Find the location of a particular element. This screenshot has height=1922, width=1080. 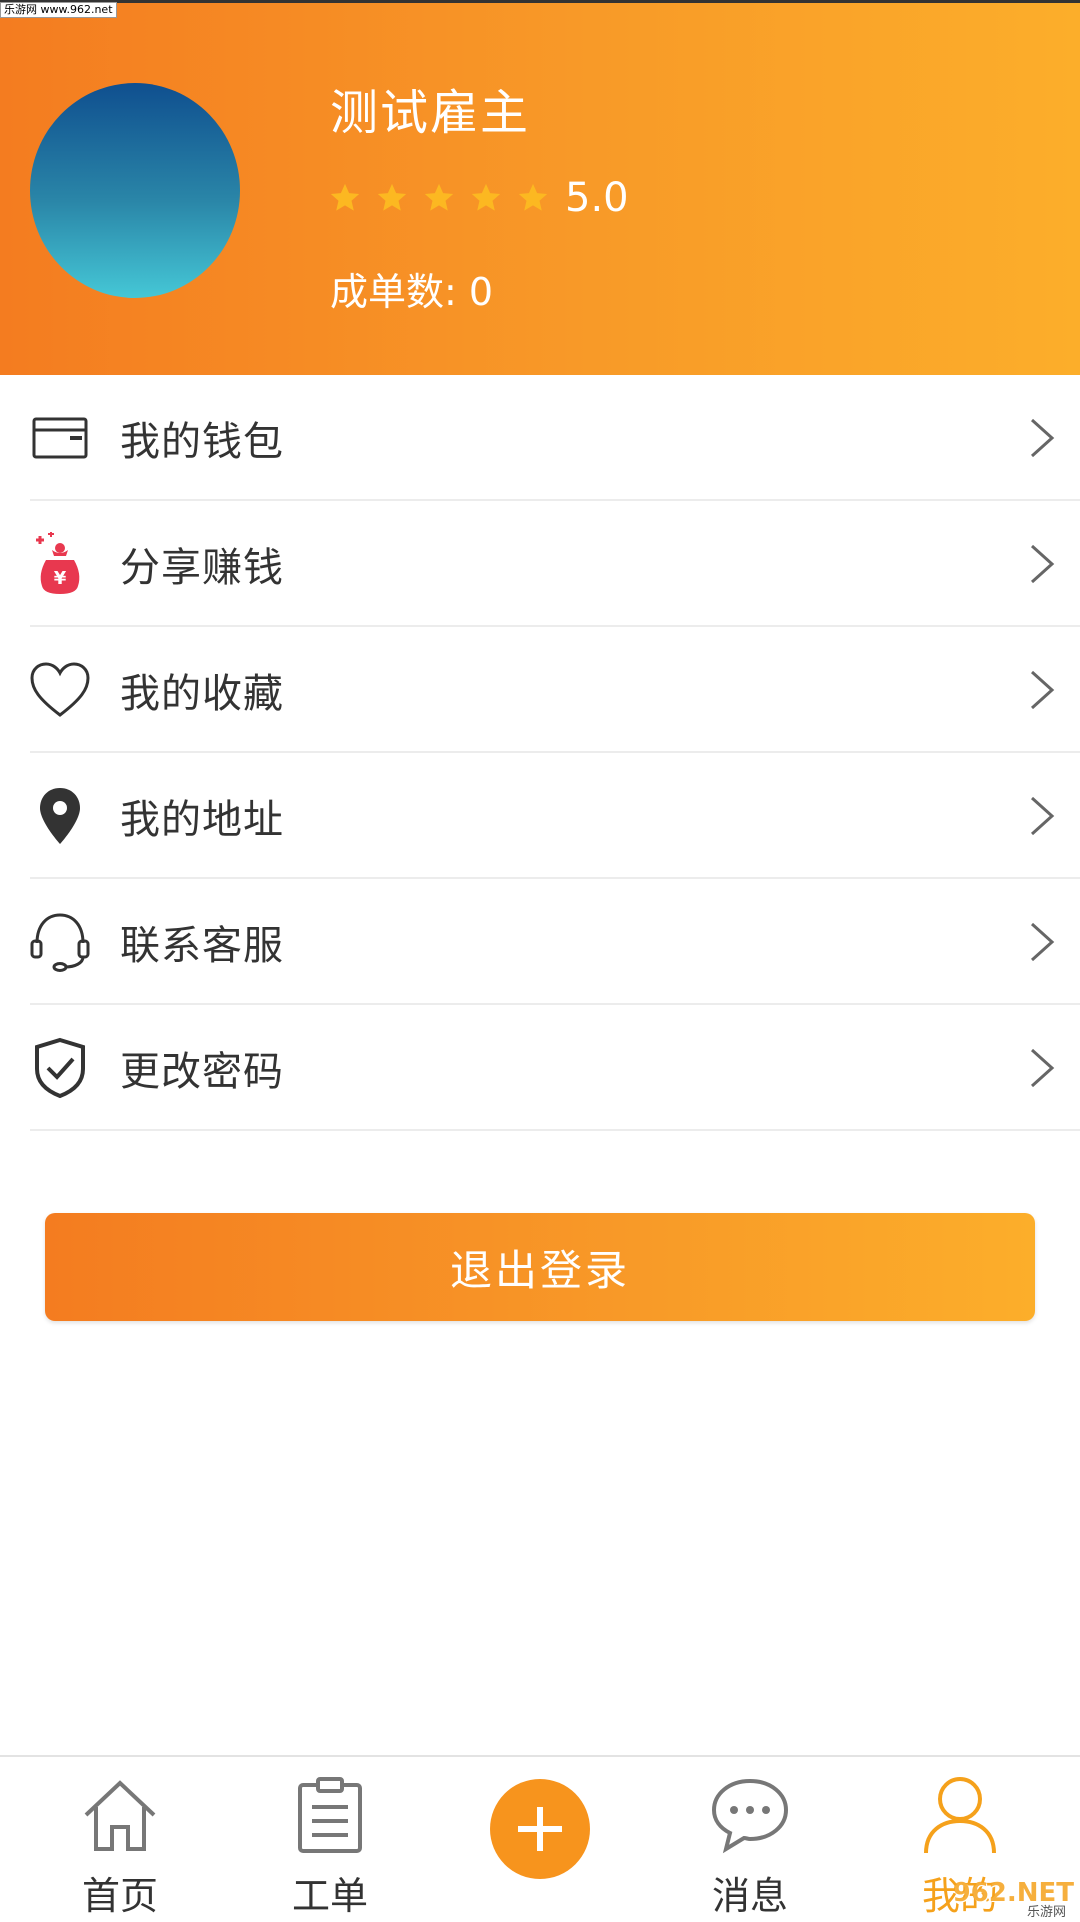

logout-button: 退出登录 is located at coordinates (540, 1267).